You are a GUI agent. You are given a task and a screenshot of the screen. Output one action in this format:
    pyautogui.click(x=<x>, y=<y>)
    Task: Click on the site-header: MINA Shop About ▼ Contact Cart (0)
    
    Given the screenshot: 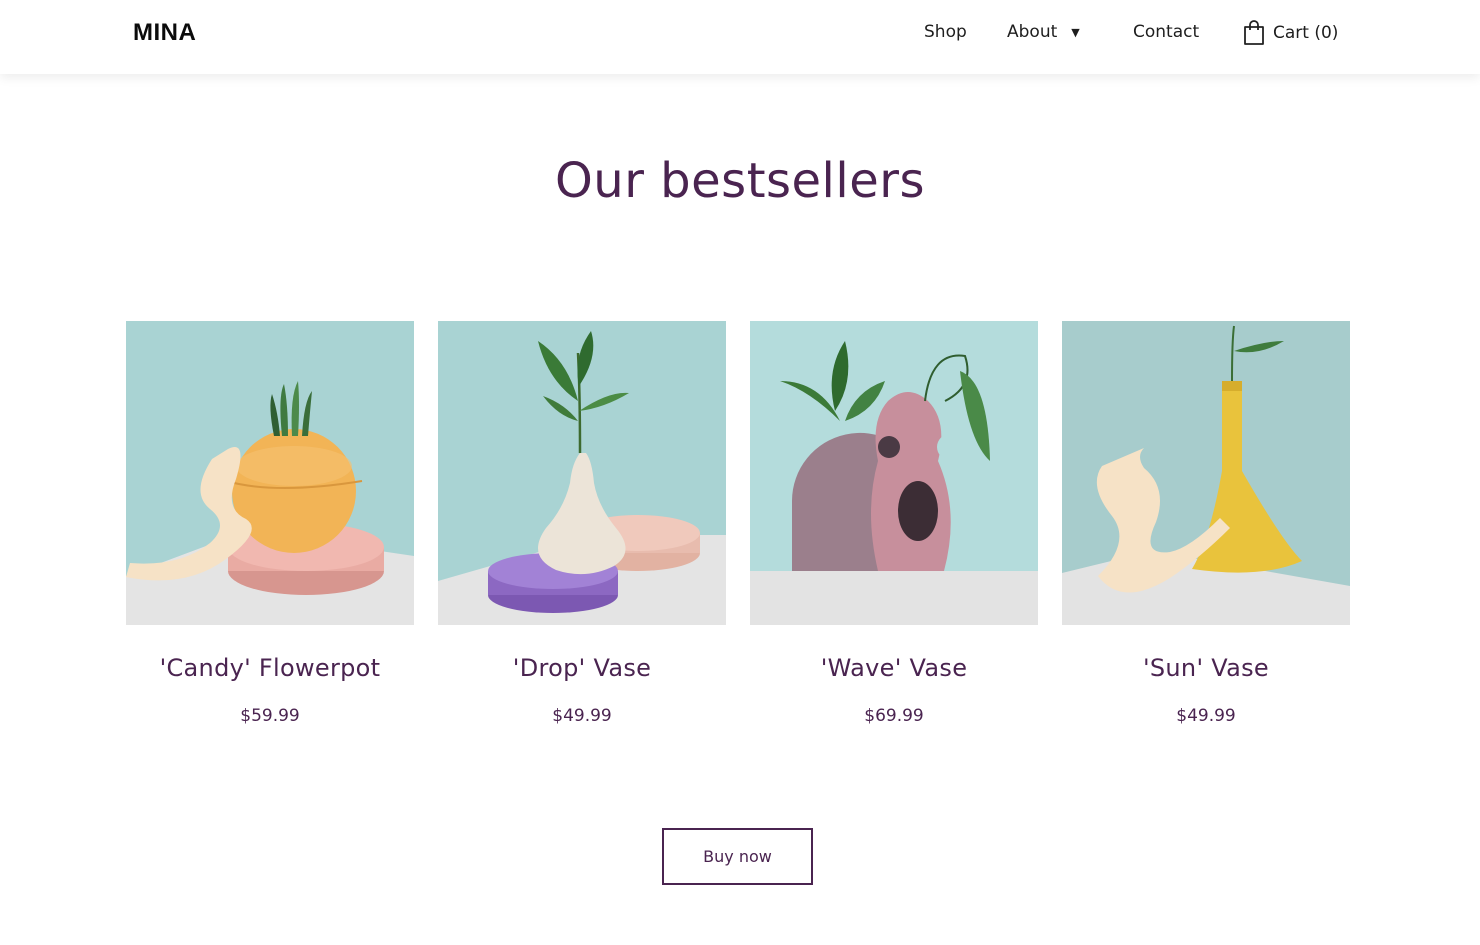 What is the action you would take?
    pyautogui.click(x=740, y=37)
    